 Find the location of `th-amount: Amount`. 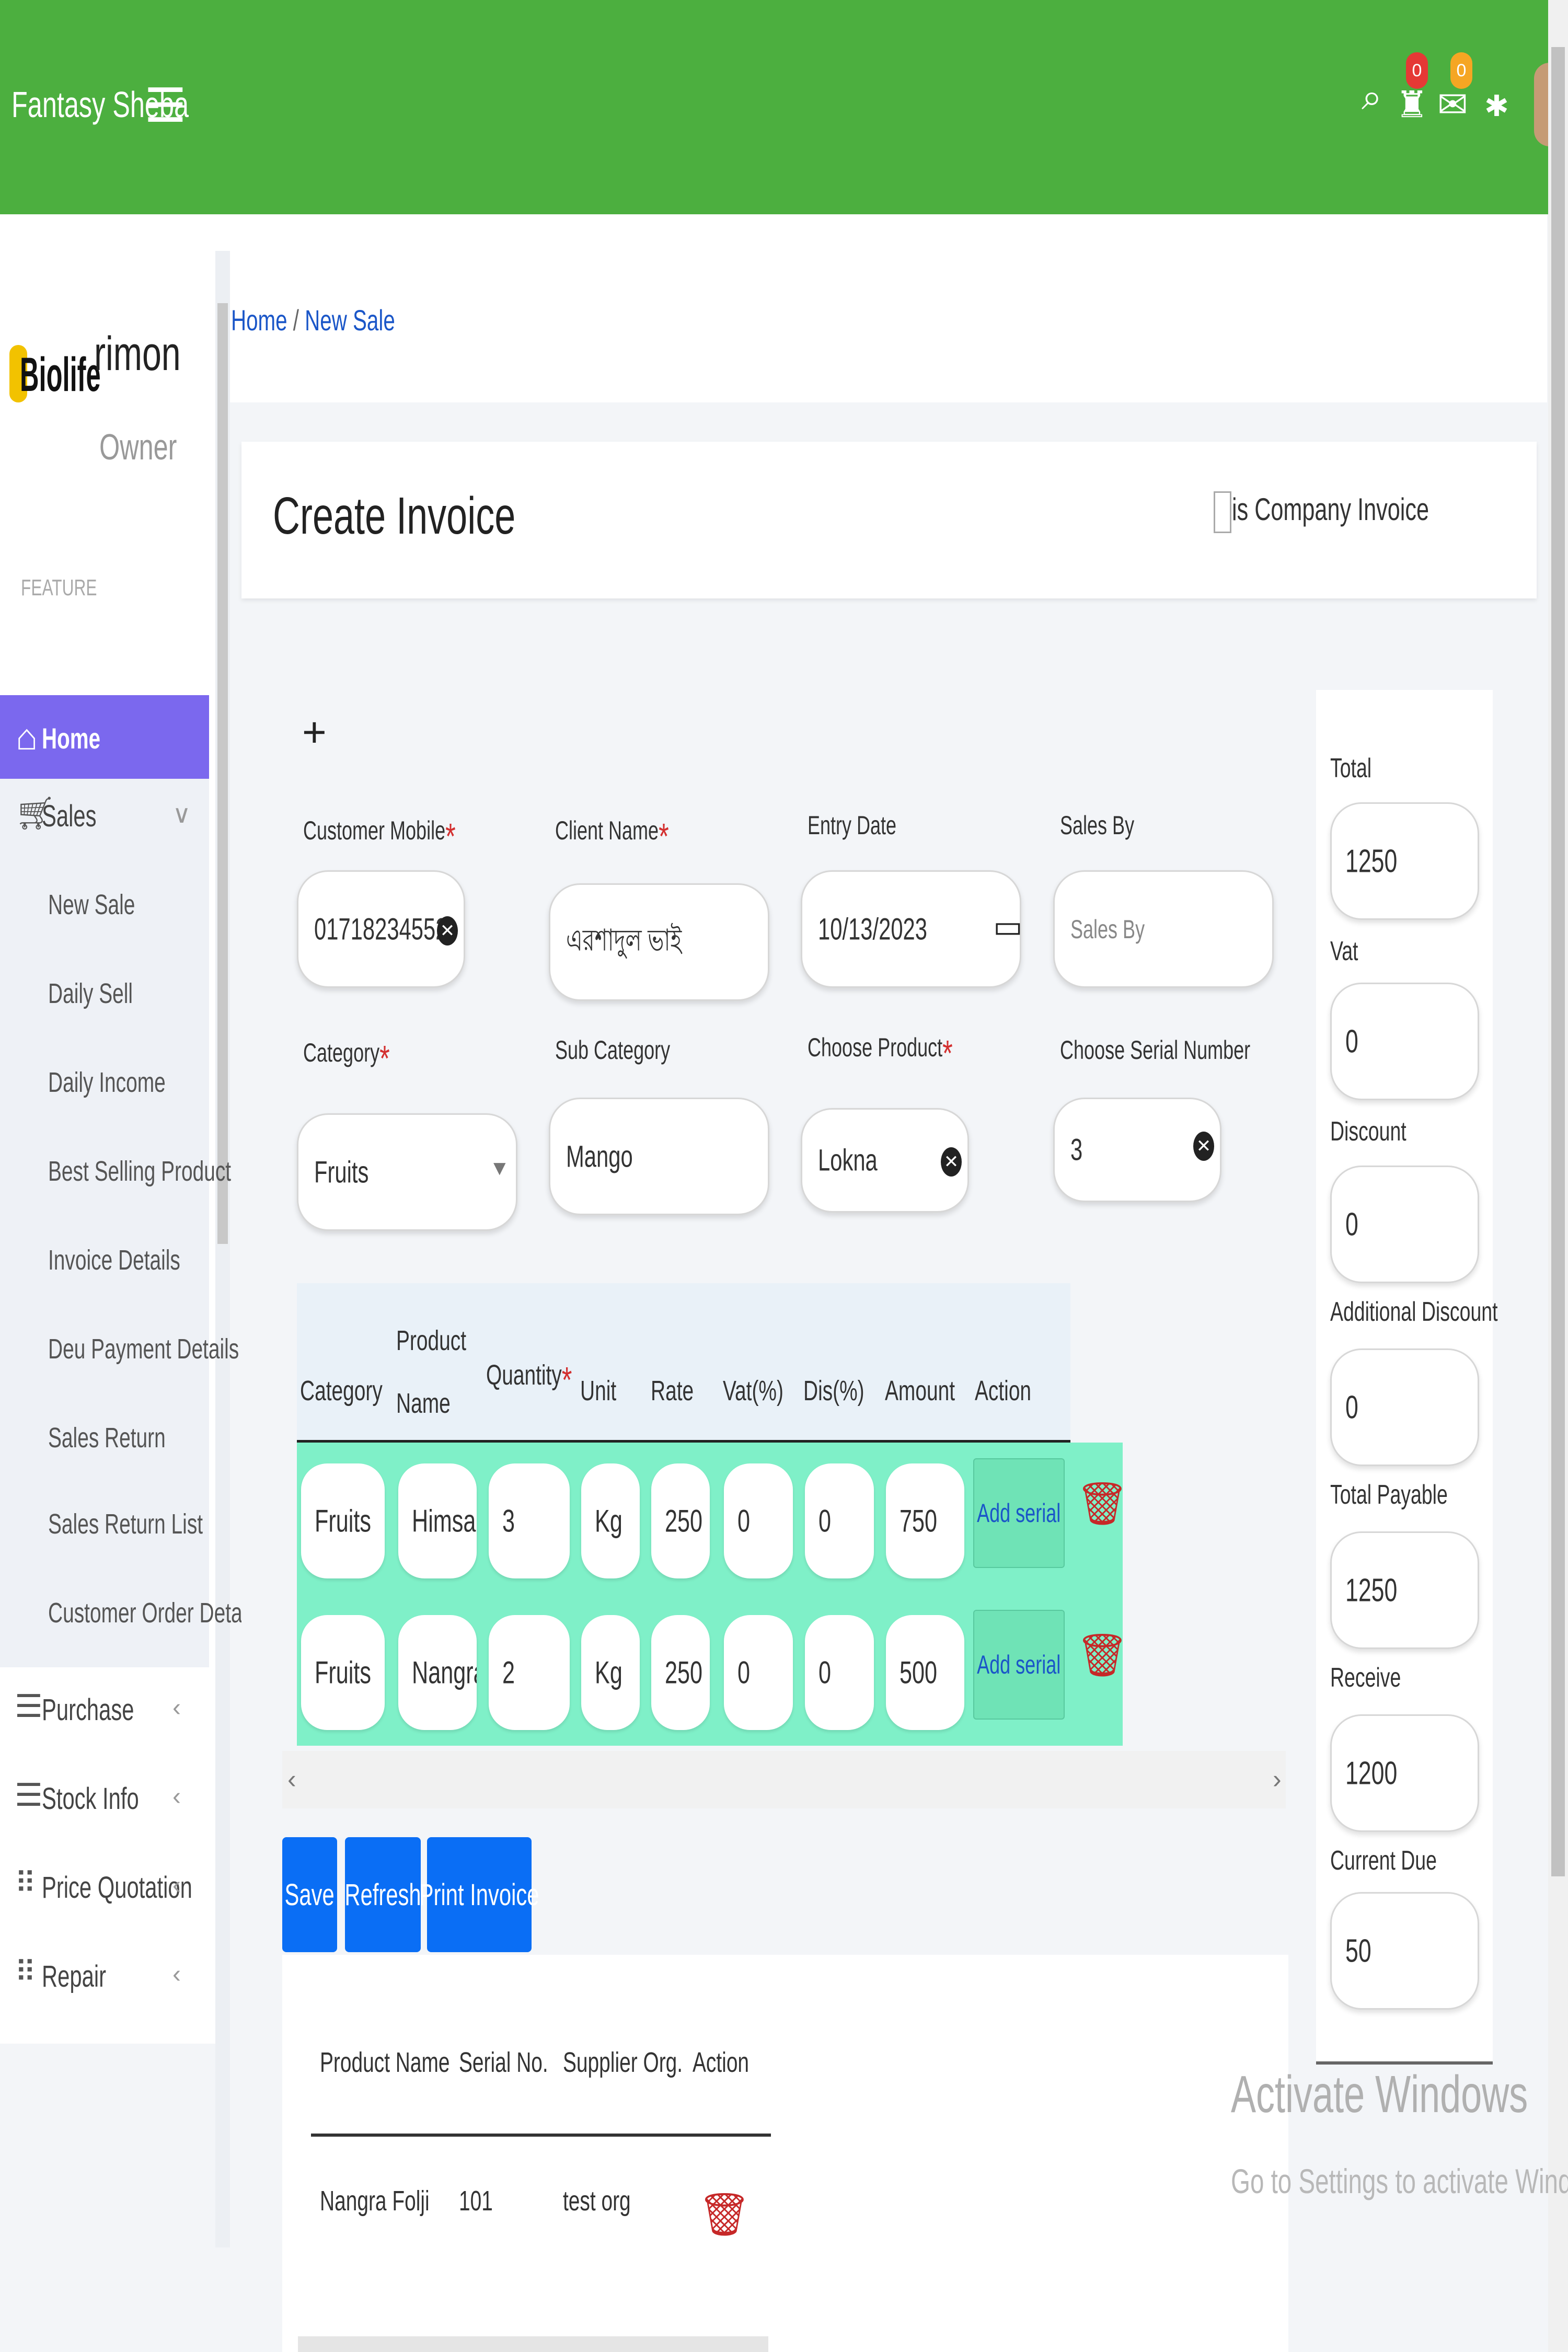

th-amount: Amount is located at coordinates (920, 1390).